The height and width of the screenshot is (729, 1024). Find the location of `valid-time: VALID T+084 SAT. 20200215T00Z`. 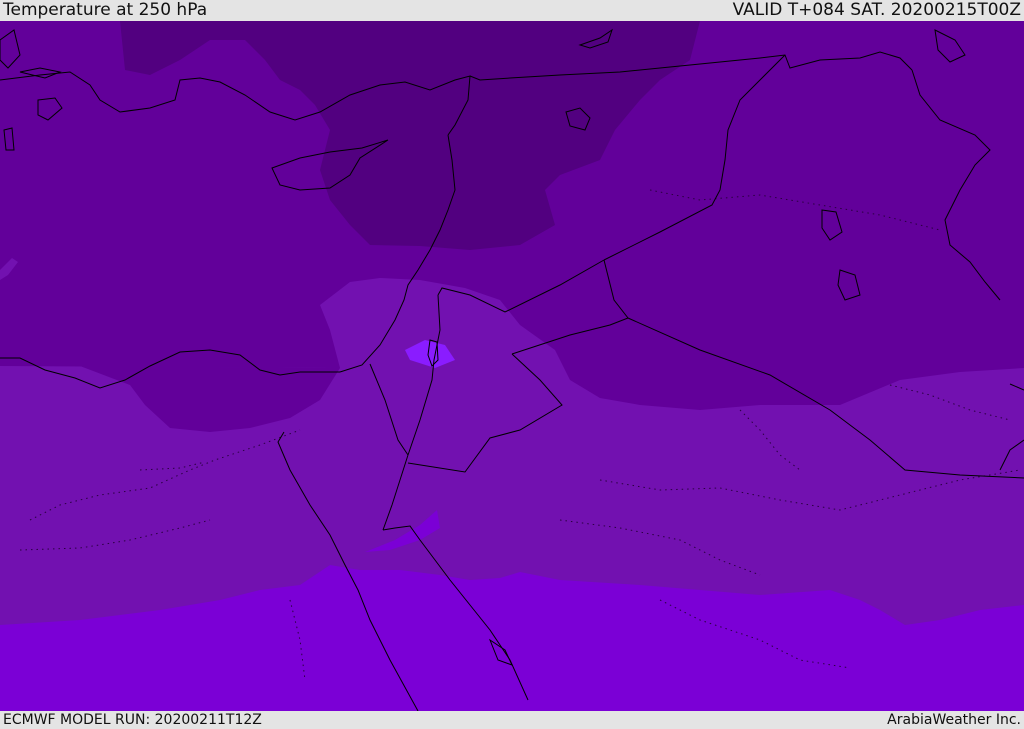

valid-time: VALID T+084 SAT. 20200215T00Z is located at coordinates (876, 10).